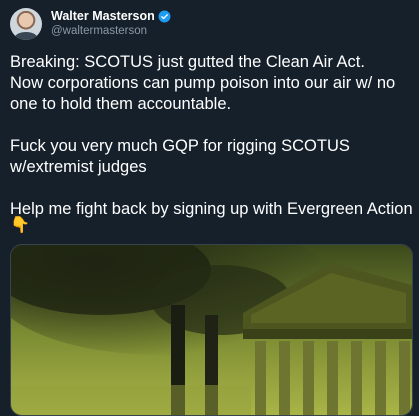 The image size is (419, 416). What do you see at coordinates (111, 31) in the screenshot?
I see `author-handle: @waltermasterson` at bounding box center [111, 31].